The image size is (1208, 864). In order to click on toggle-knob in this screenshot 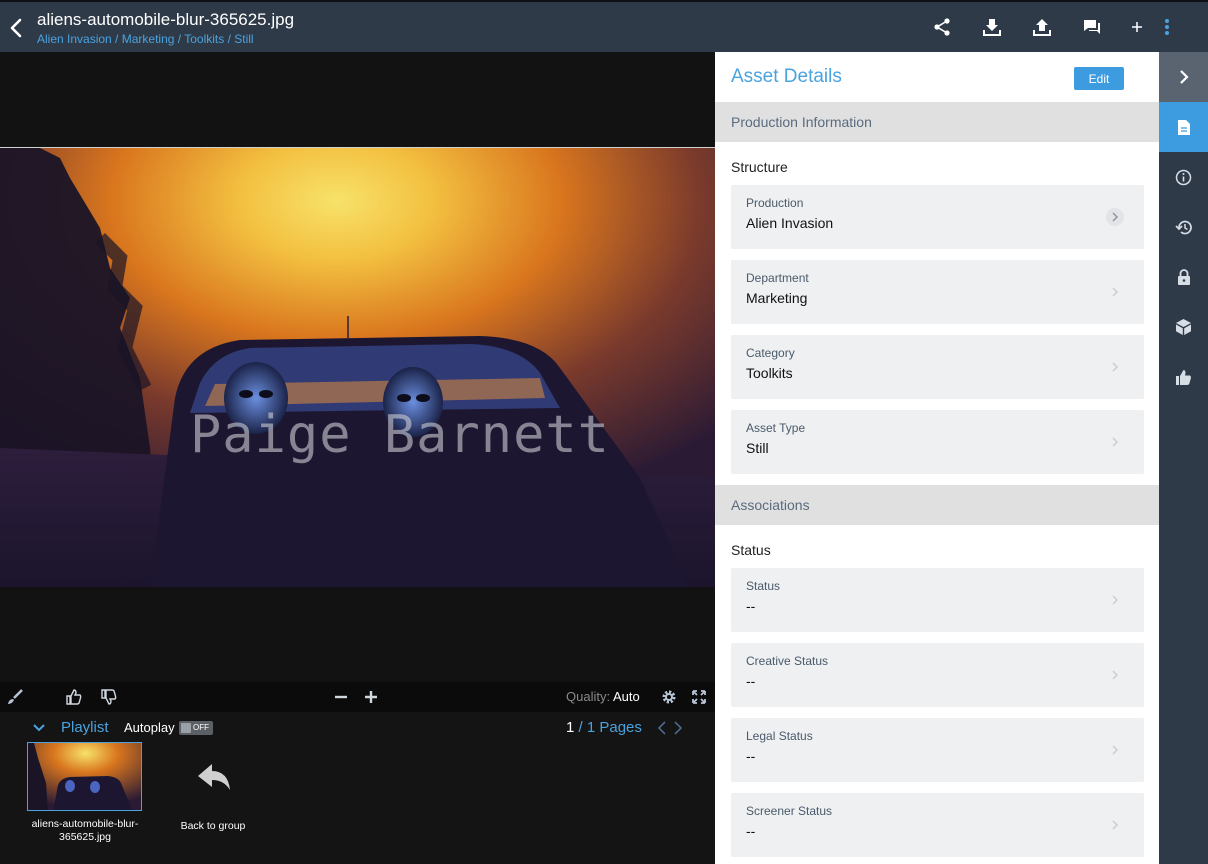, I will do `click(186, 728)`.